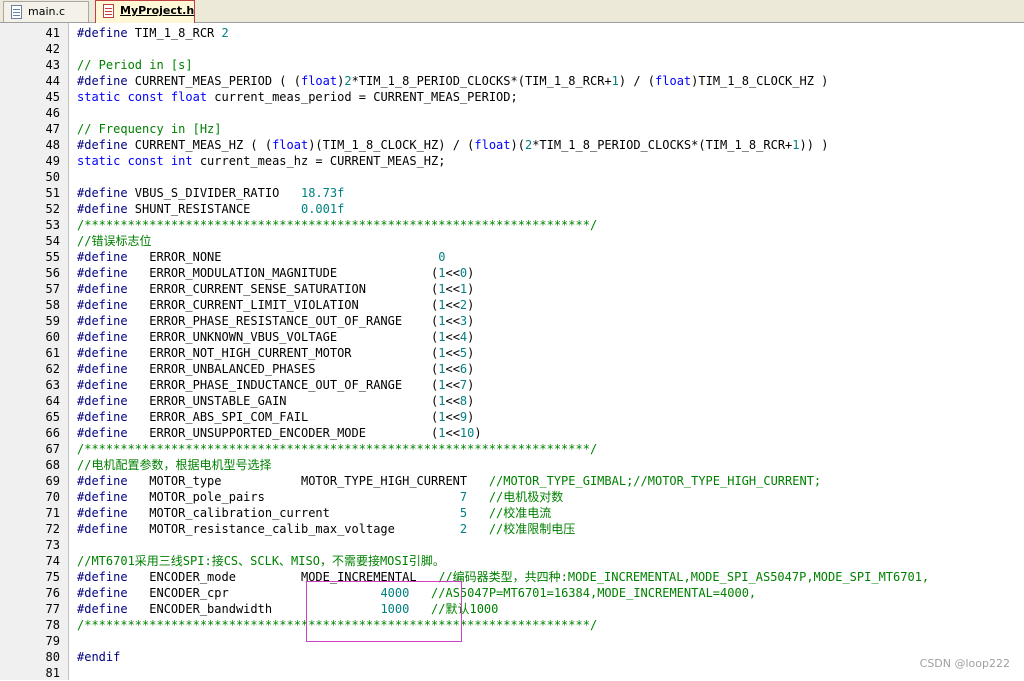 The height and width of the screenshot is (681, 1024). What do you see at coordinates (52, 321) in the screenshot?
I see `line-number: 59` at bounding box center [52, 321].